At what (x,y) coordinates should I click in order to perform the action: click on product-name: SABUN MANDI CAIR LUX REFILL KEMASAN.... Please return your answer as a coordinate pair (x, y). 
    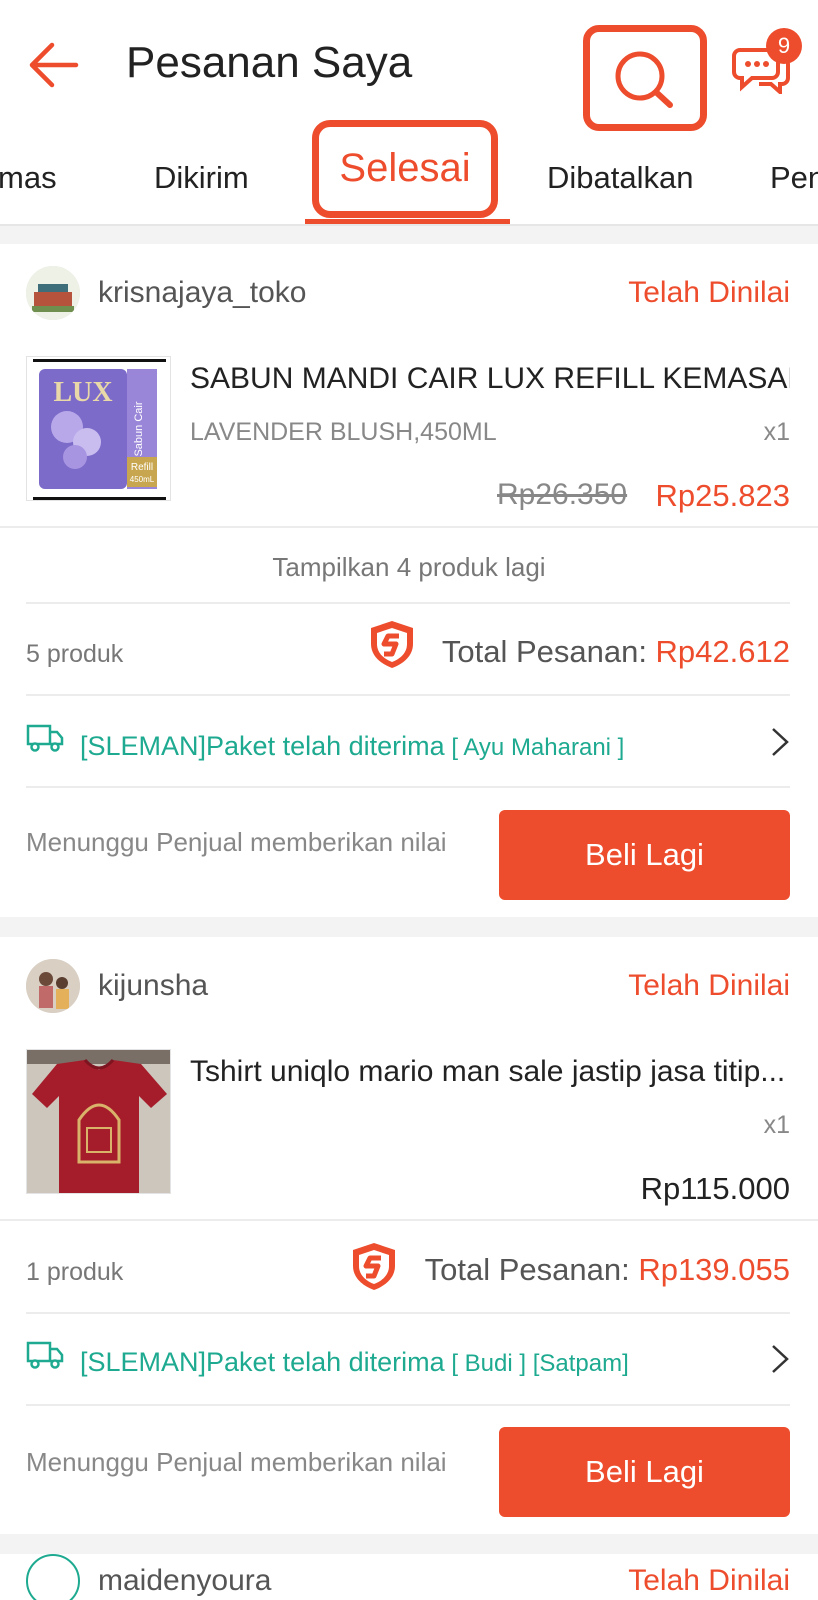
    Looking at the image, I should click on (490, 378).